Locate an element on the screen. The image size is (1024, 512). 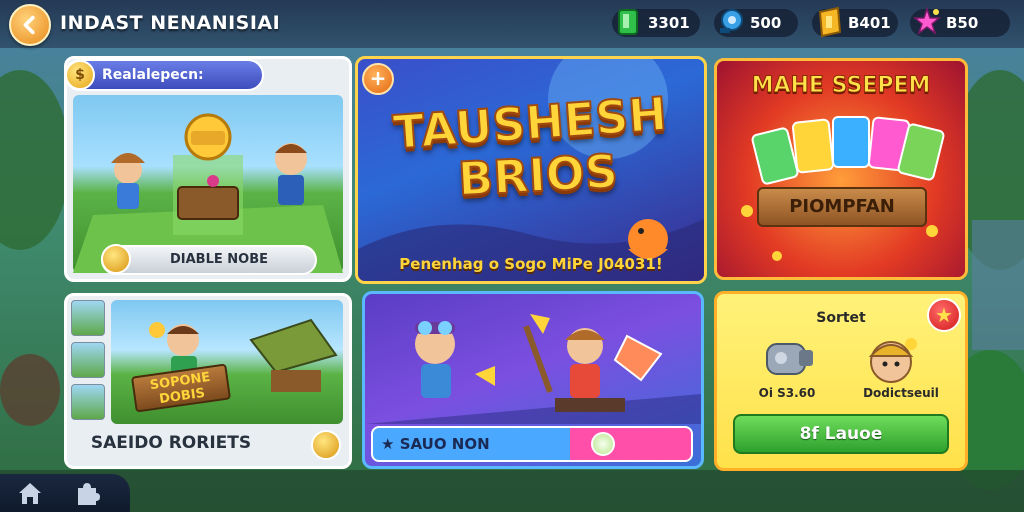
puzzle-icon is located at coordinates (86, 493).